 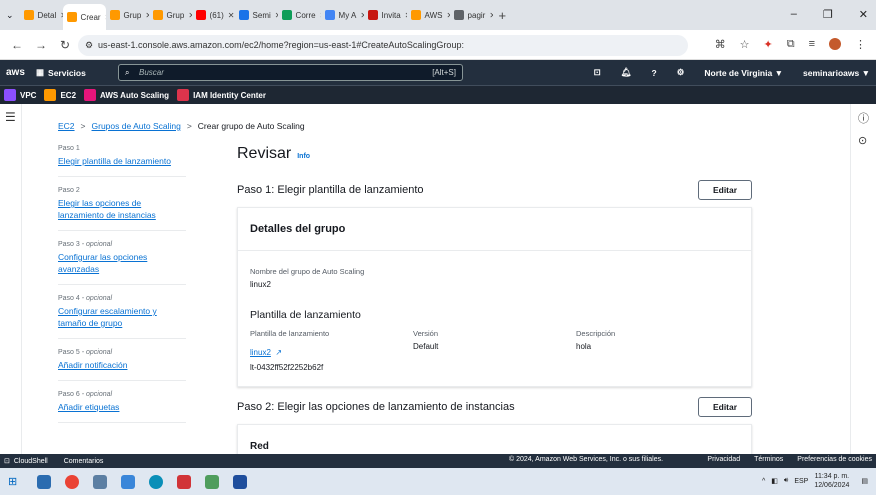 I want to click on language-indicator: ESP, so click(x=801, y=481).